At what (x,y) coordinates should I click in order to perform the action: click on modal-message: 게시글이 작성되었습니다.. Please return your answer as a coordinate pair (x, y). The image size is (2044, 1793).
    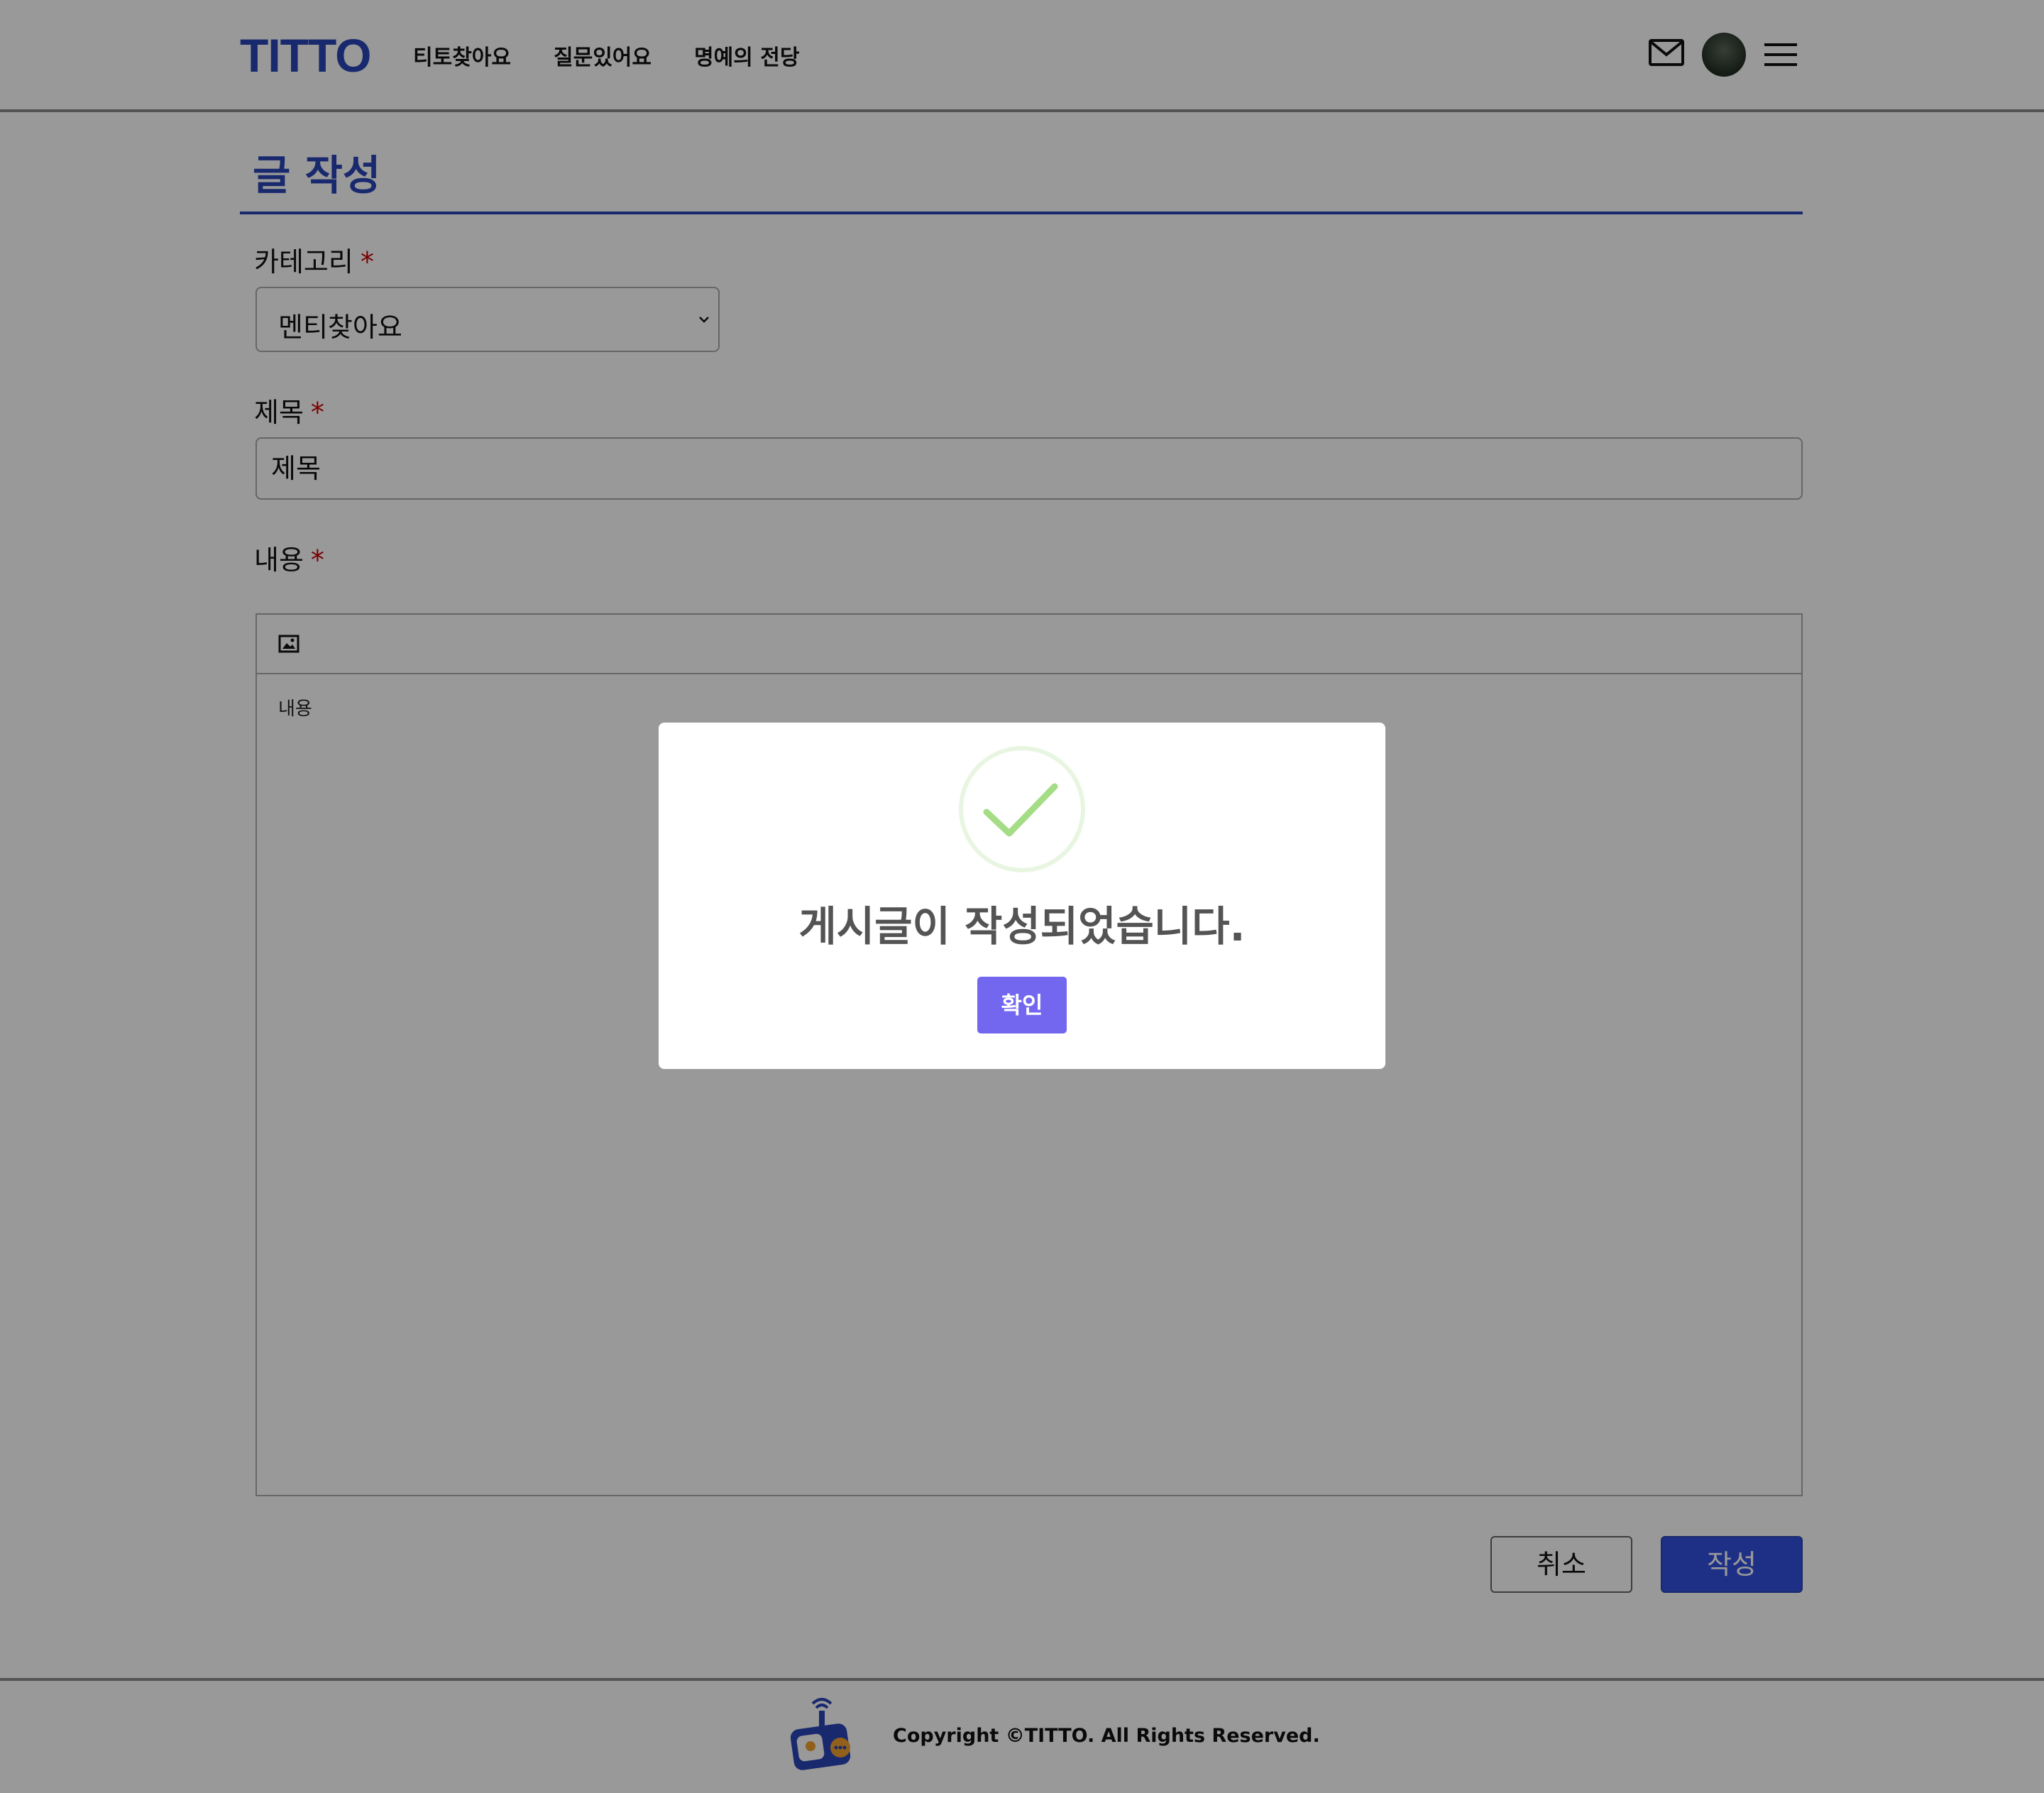
    Looking at the image, I should click on (1022, 926).